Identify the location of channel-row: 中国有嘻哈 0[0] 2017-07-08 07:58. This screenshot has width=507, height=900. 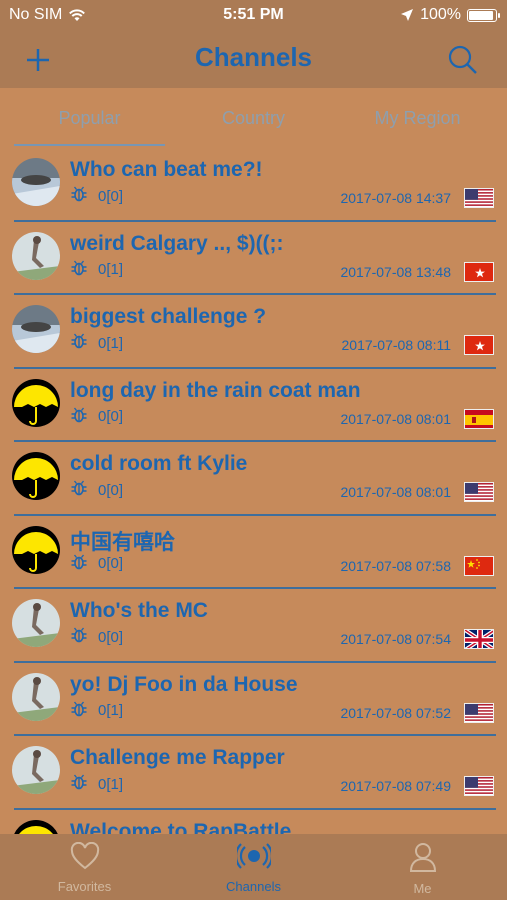
(253, 552).